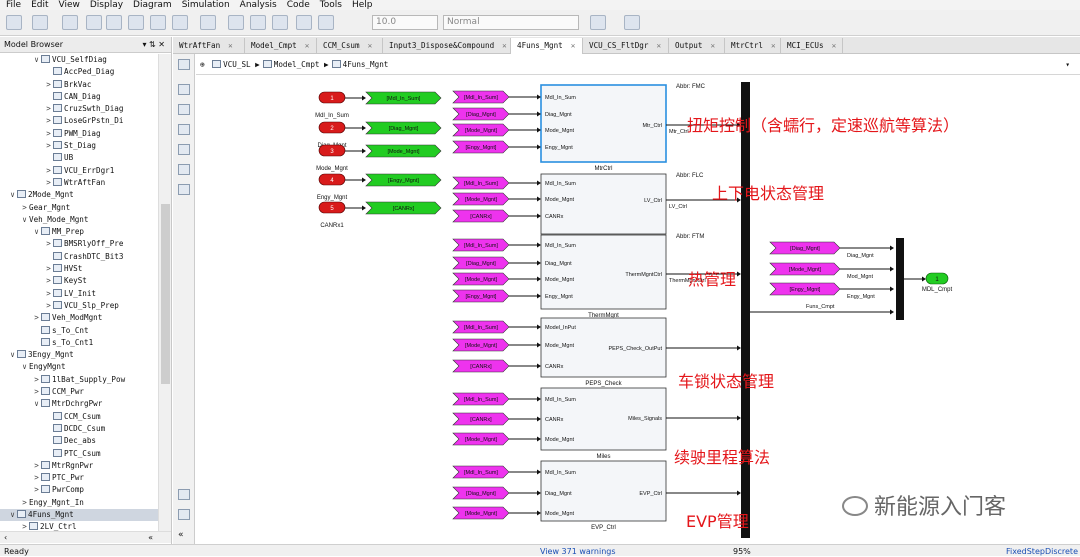 Image resolution: width=1080 pixels, height=557 pixels. What do you see at coordinates (511, 22) in the screenshot?
I see `sim-mode-select: Normal` at bounding box center [511, 22].